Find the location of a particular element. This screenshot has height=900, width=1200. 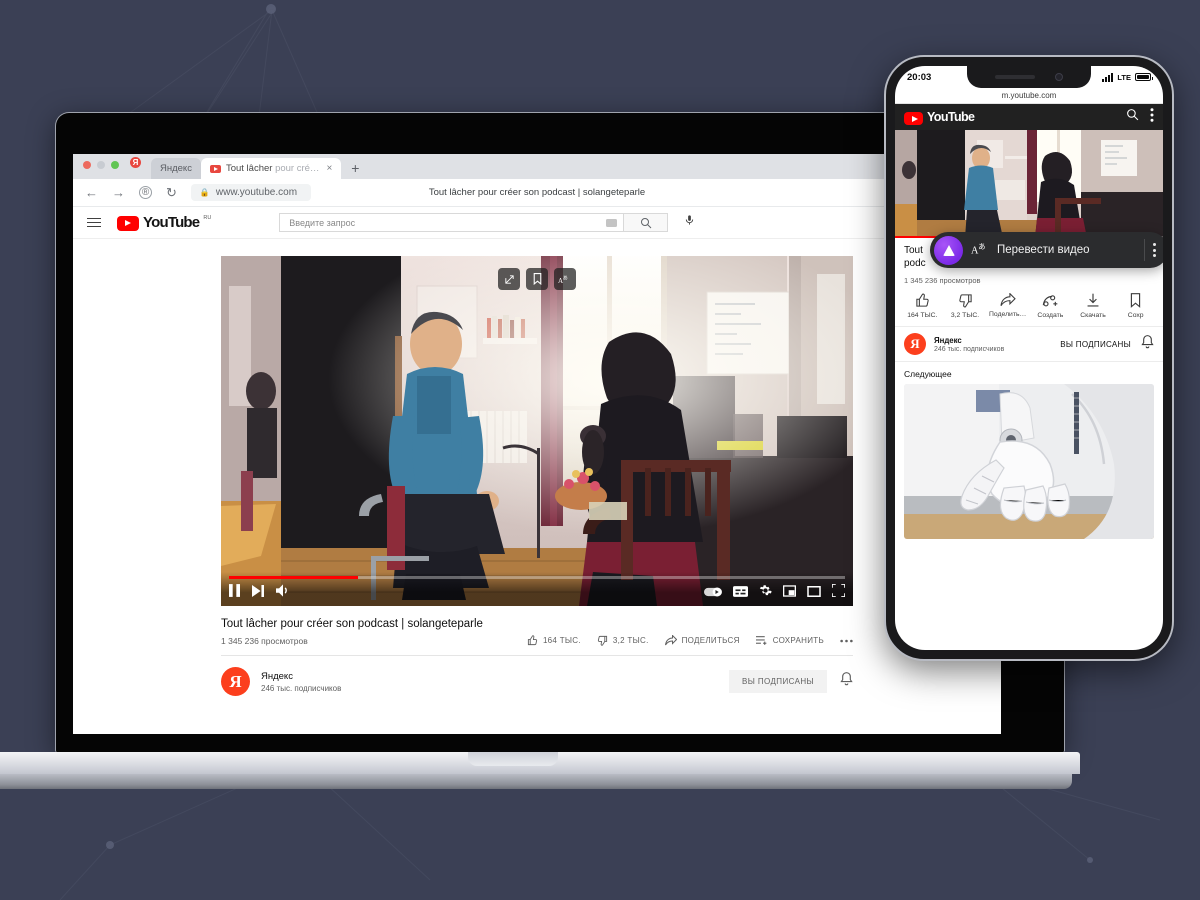

save-playlist-icon is located at coordinates (761, 640).